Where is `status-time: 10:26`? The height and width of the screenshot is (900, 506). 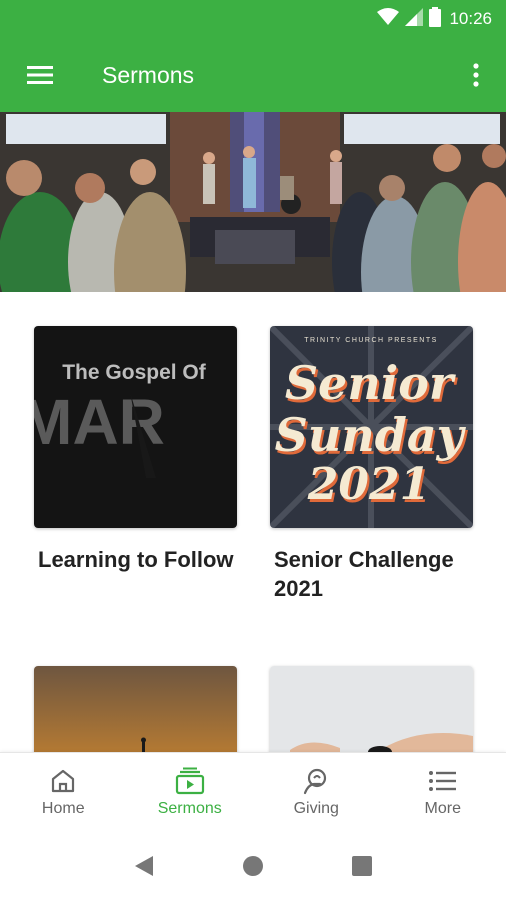 status-time: 10:26 is located at coordinates (470, 18).